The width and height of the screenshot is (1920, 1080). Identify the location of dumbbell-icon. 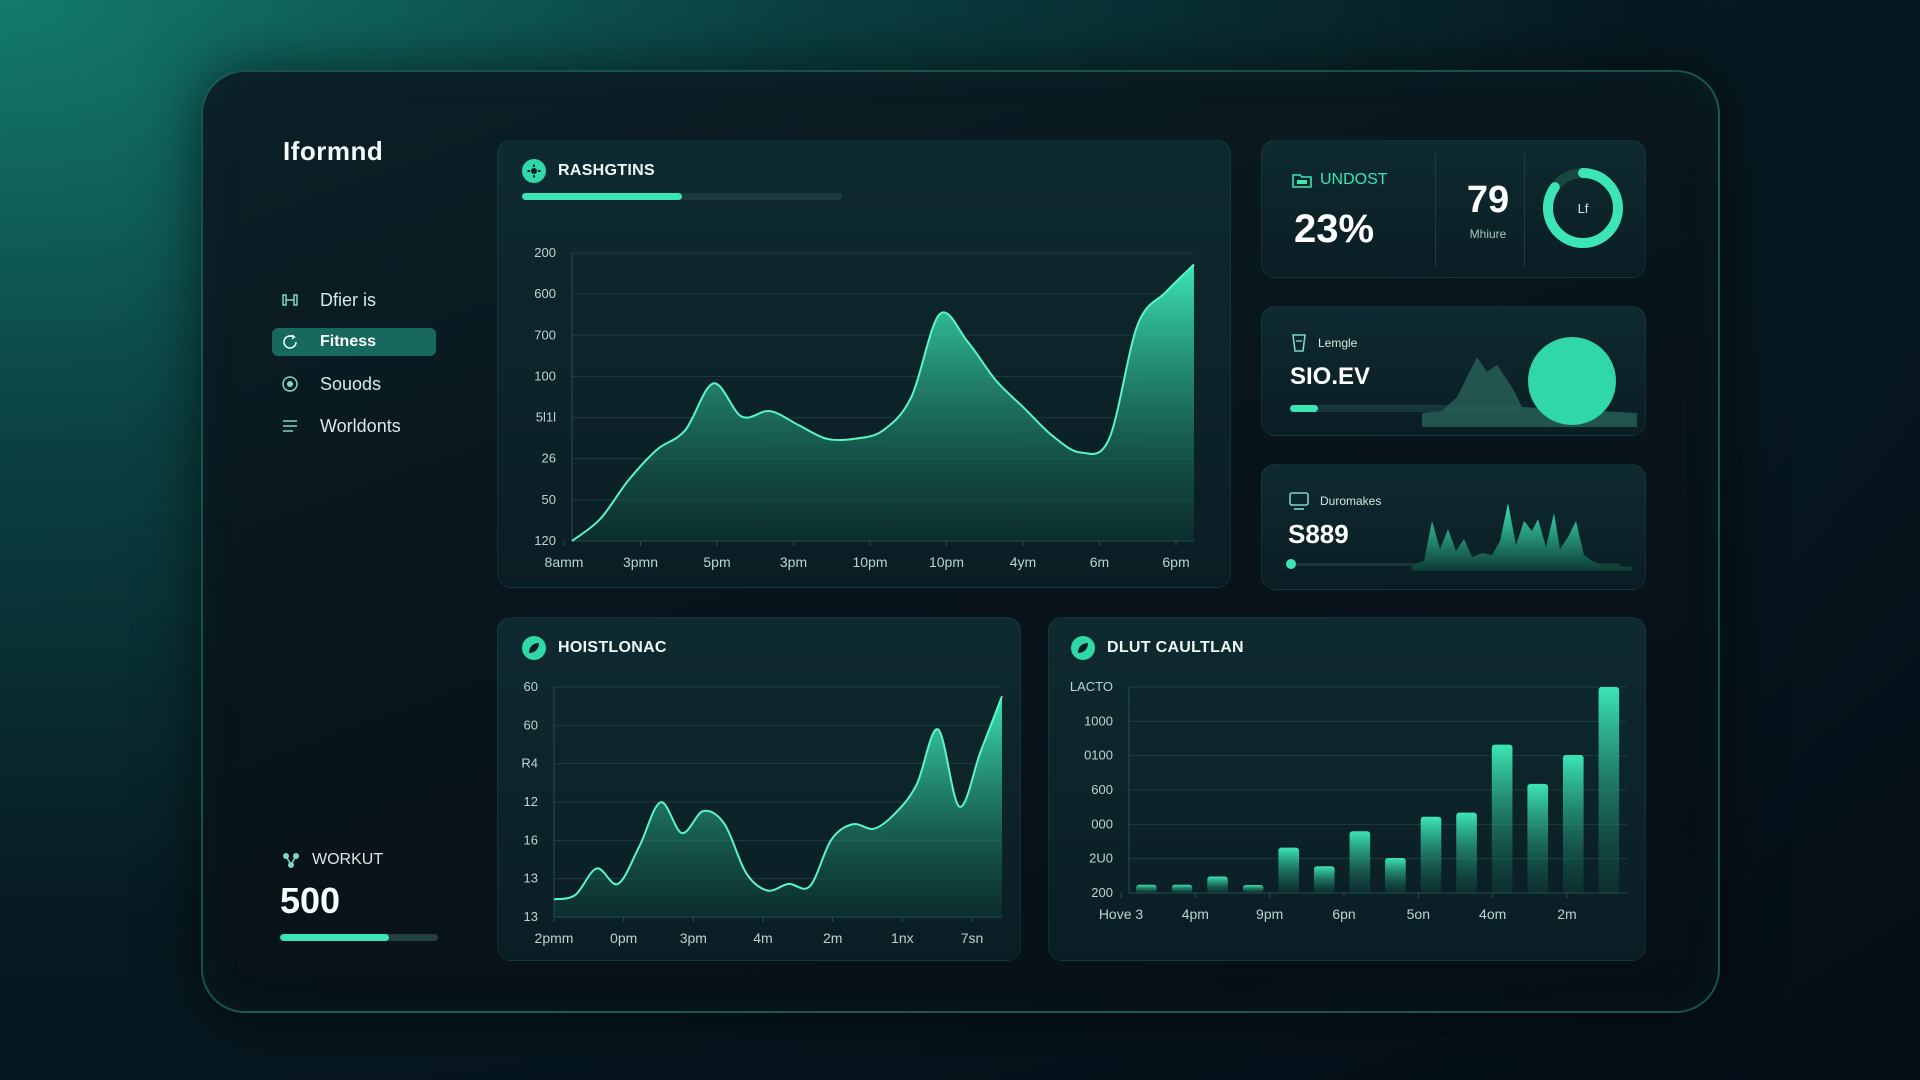
(290, 300).